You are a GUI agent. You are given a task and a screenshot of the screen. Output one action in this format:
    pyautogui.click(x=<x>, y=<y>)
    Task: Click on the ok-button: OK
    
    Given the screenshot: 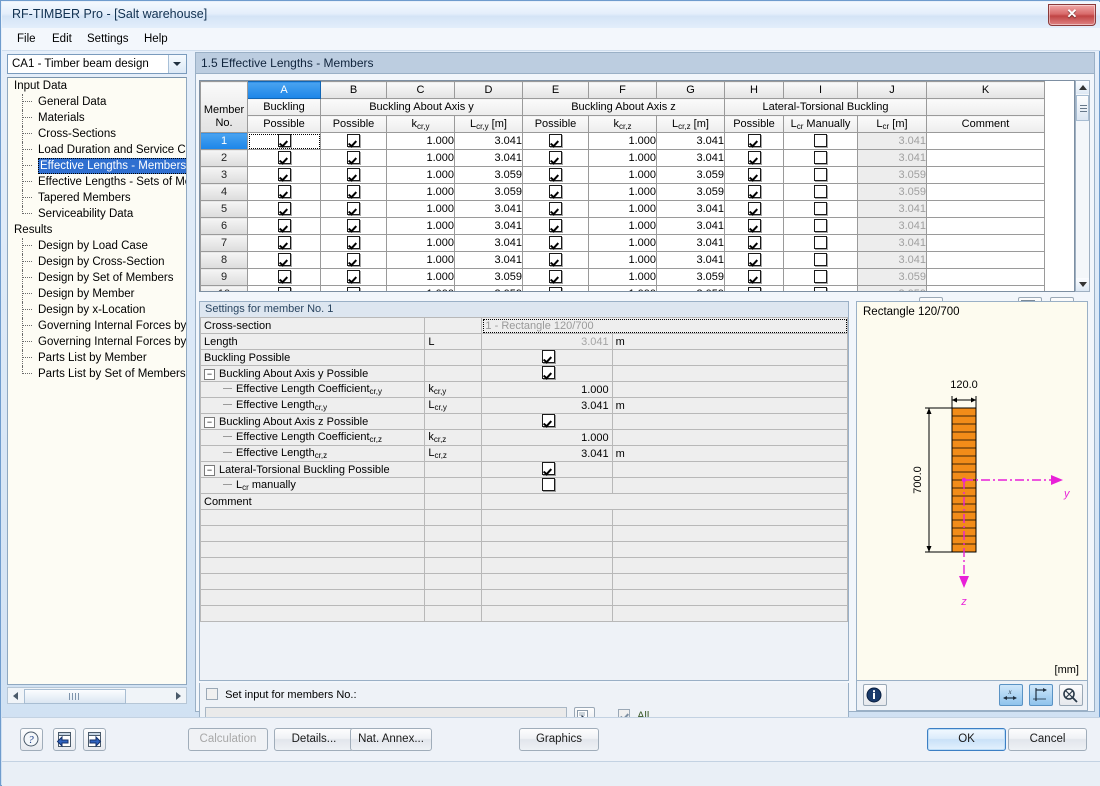 What is the action you would take?
    pyautogui.click(x=966, y=739)
    